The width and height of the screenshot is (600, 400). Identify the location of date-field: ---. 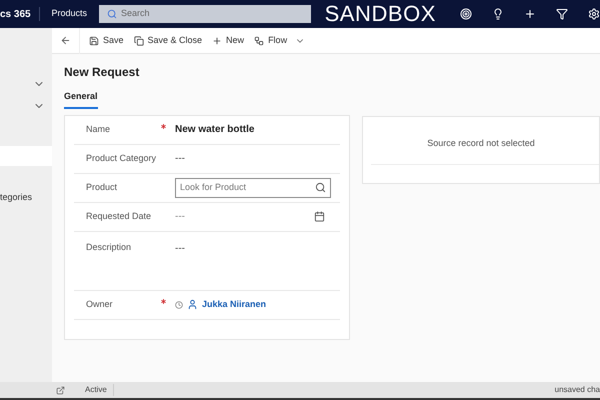
(250, 216).